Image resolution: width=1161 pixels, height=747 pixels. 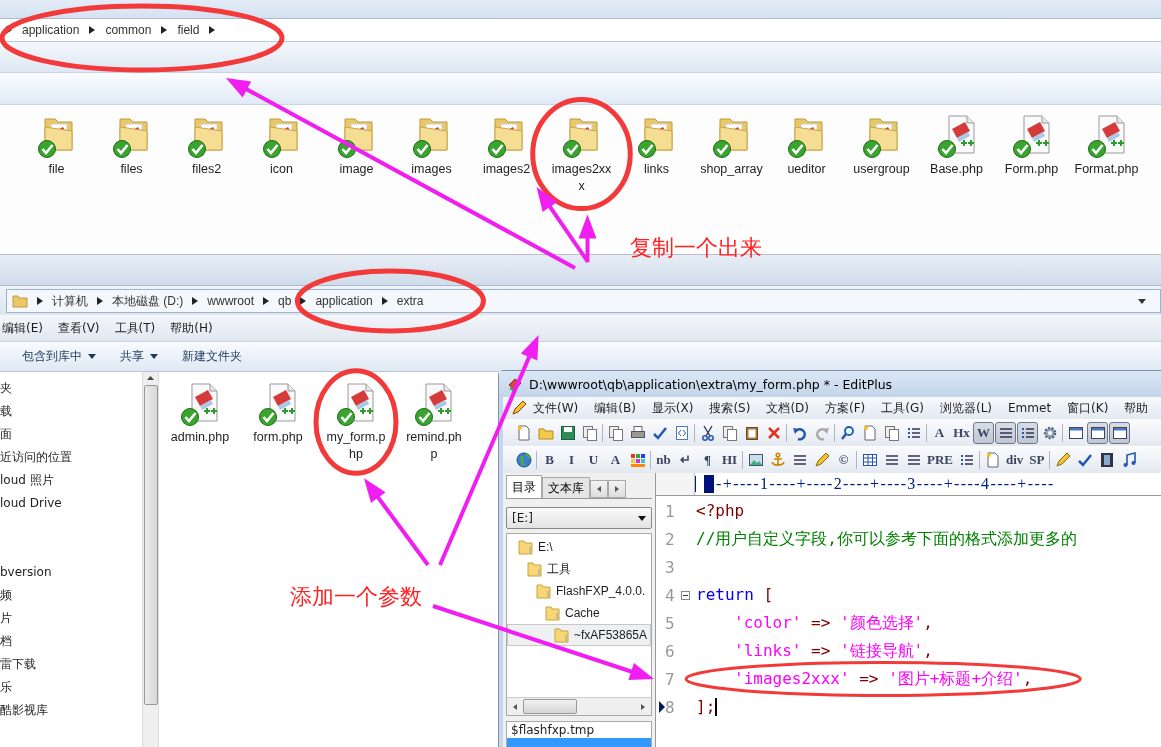 What do you see at coordinates (579, 730) in the screenshot?
I see `file-list-item: $flashfxp.tmp` at bounding box center [579, 730].